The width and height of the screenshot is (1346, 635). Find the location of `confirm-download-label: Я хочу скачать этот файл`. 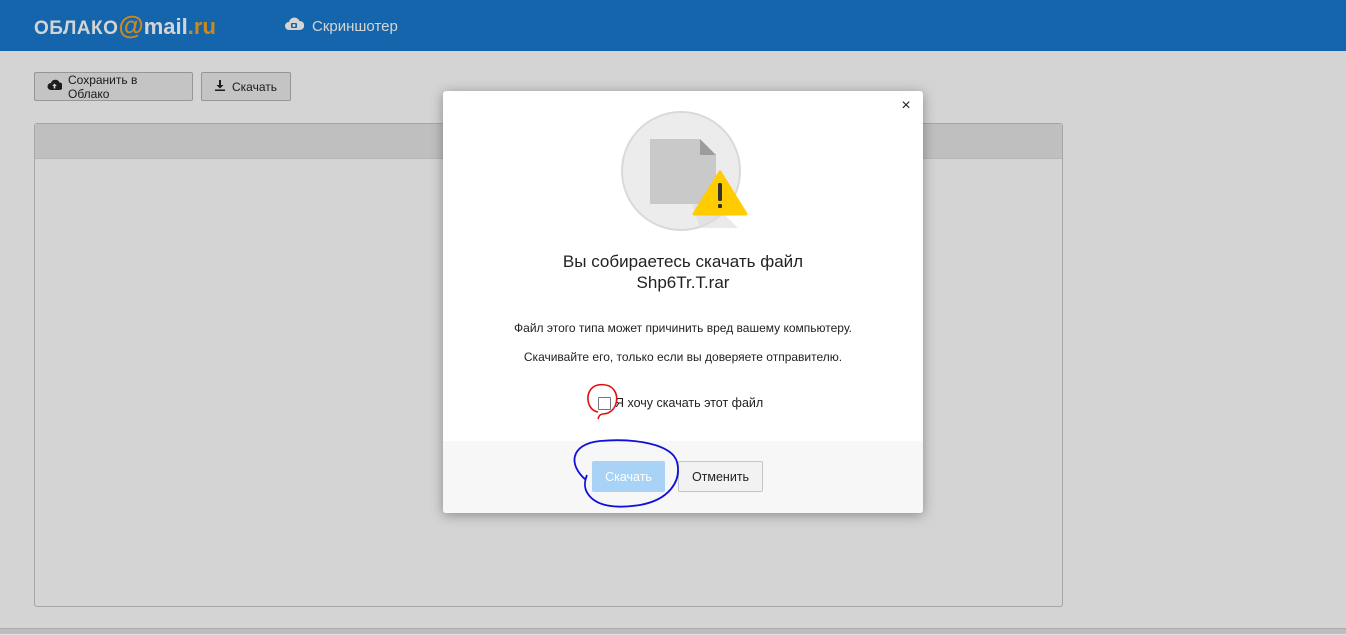

confirm-download-label: Я хочу скачать этот файл is located at coordinates (689, 403).